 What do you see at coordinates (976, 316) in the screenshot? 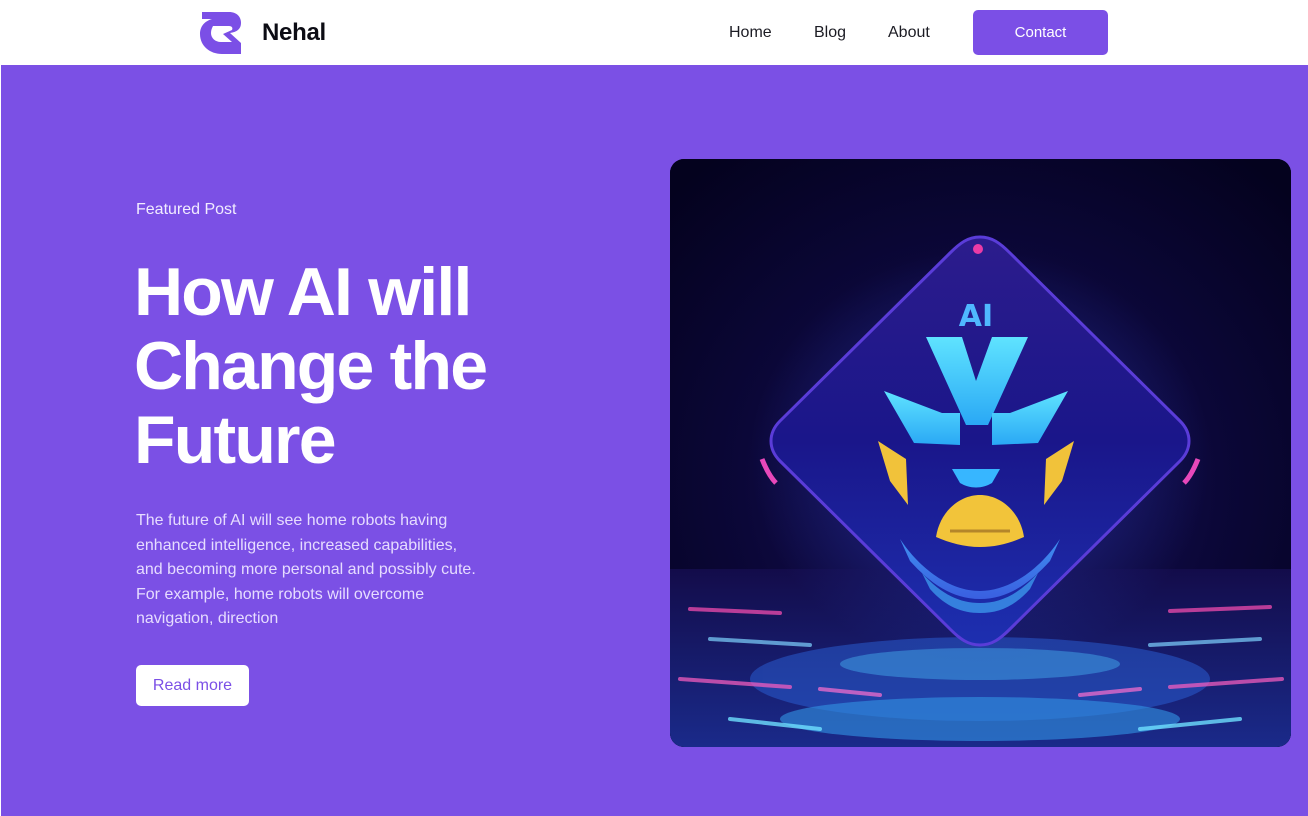
I see `ai-label: AI` at bounding box center [976, 316].